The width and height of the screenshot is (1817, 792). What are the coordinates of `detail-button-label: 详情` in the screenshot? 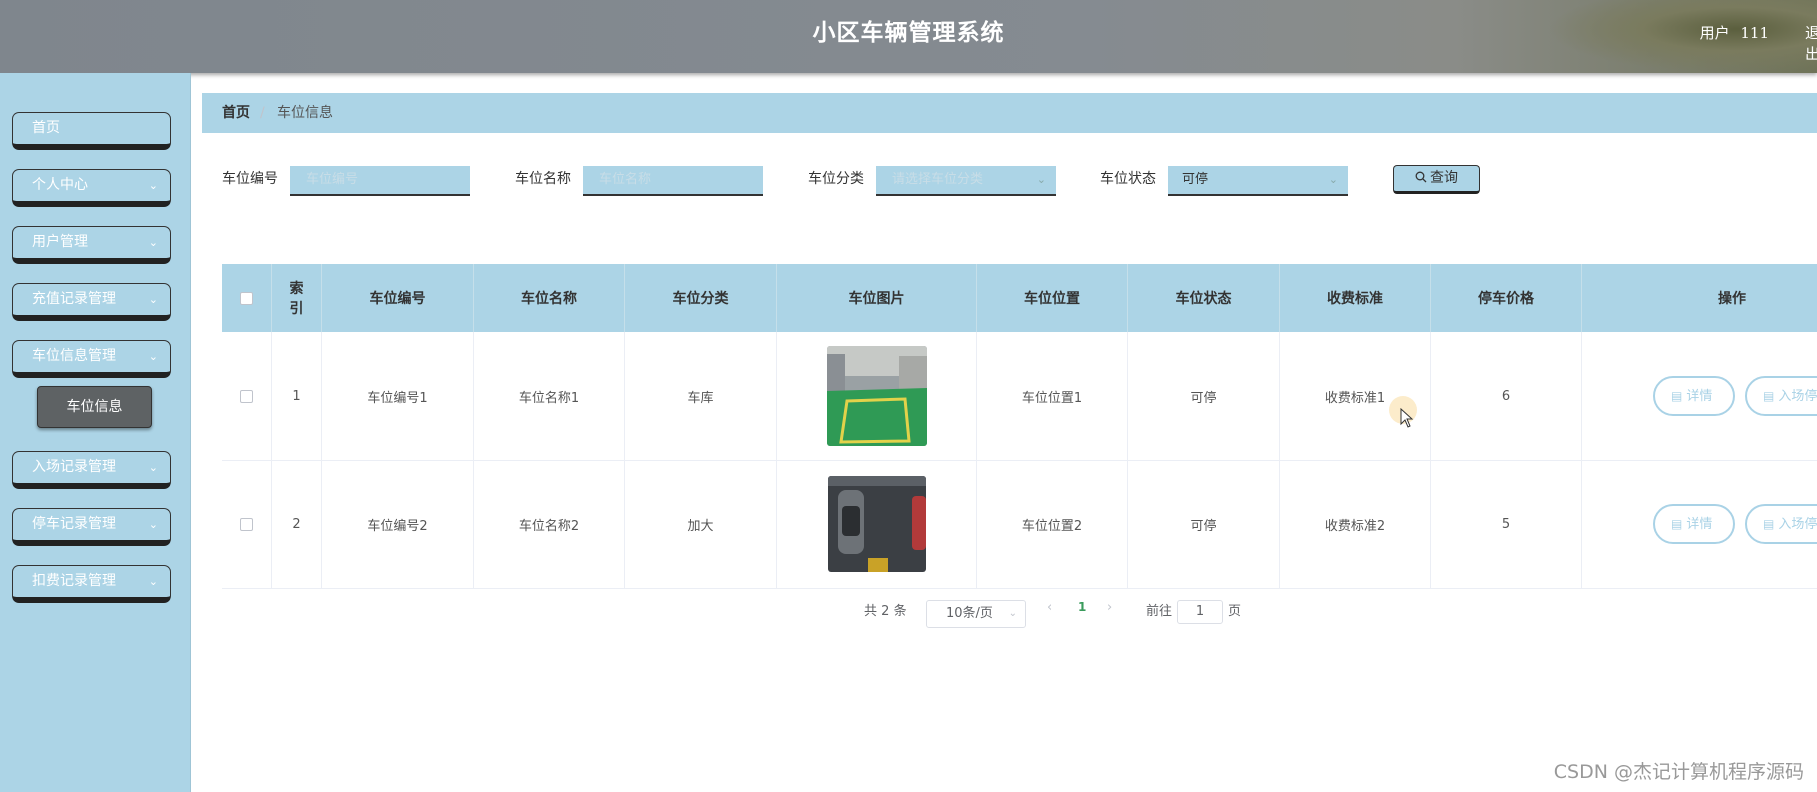 It's located at (1699, 396).